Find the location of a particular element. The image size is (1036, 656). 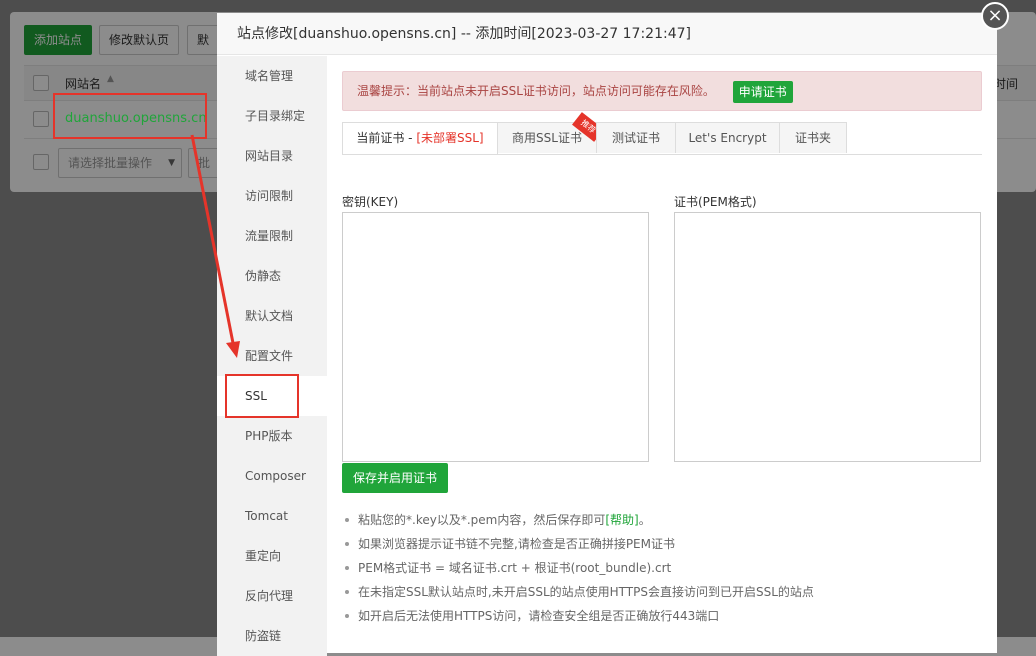

arrow-head is located at coordinates (233, 349).